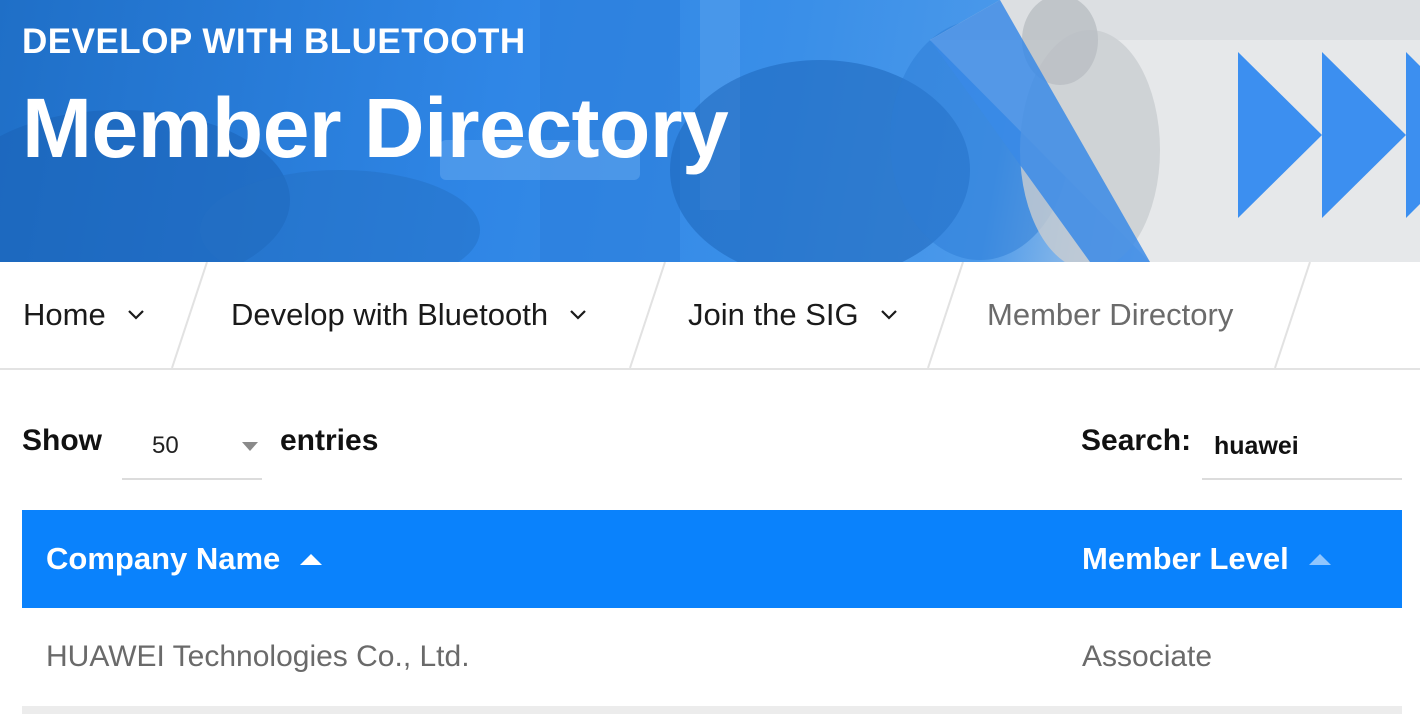 This screenshot has height=714, width=1420. I want to click on breadcrumb-item-develop-with-bluetooth: Develop with Bluetooth, so click(409, 315).